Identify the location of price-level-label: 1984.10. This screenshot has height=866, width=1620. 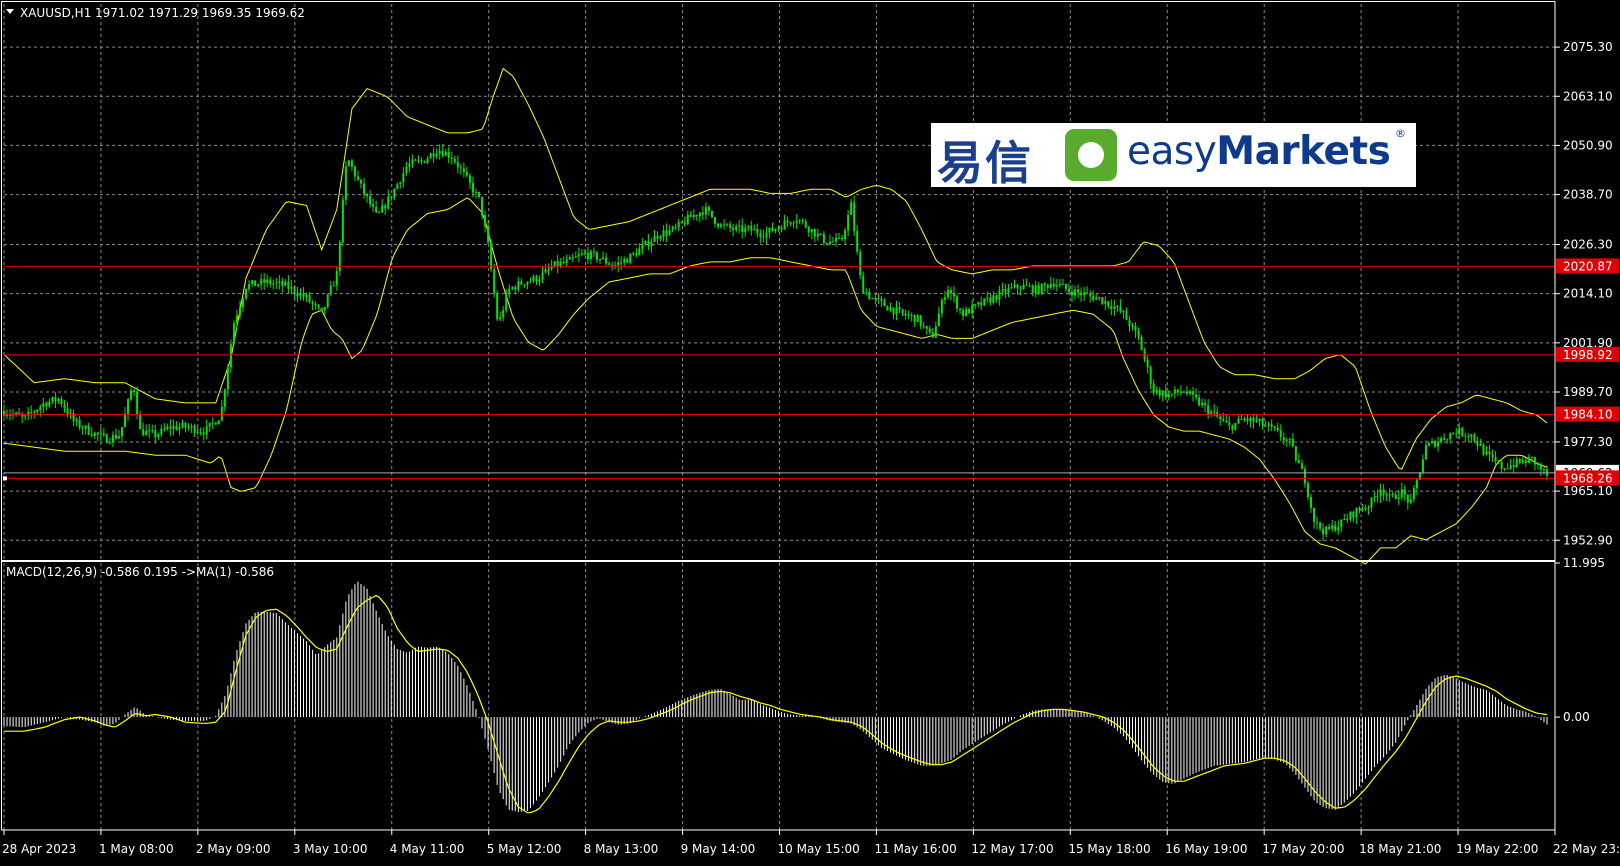
(1588, 415).